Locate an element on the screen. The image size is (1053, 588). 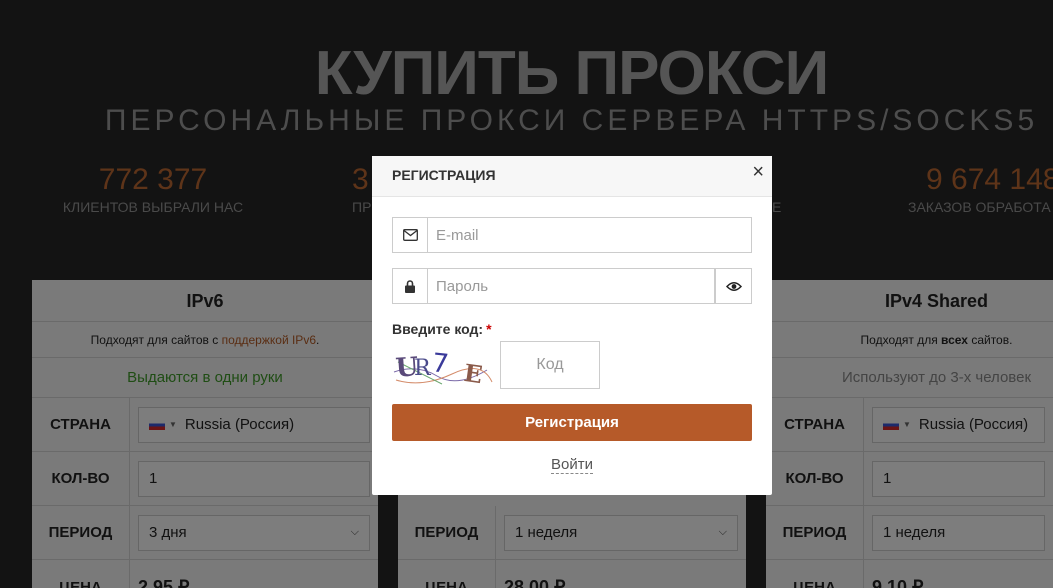
stat-label: Е is located at coordinates (777, 207).